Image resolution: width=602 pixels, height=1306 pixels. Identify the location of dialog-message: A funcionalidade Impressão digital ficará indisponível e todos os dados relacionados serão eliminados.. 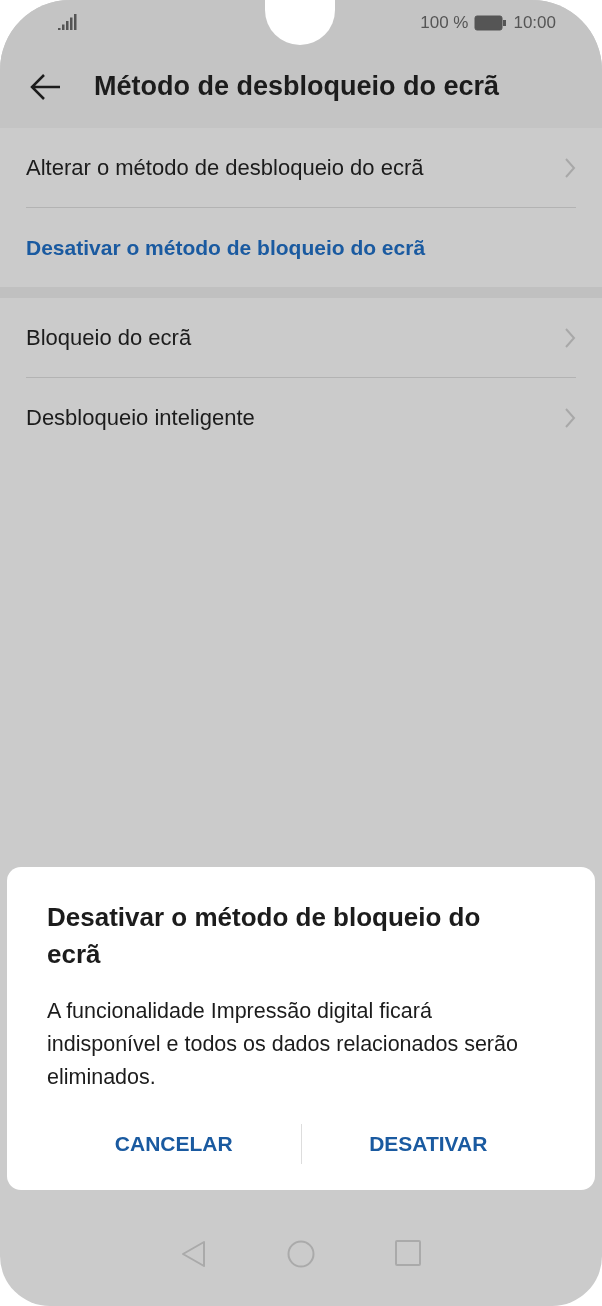
(283, 1044).